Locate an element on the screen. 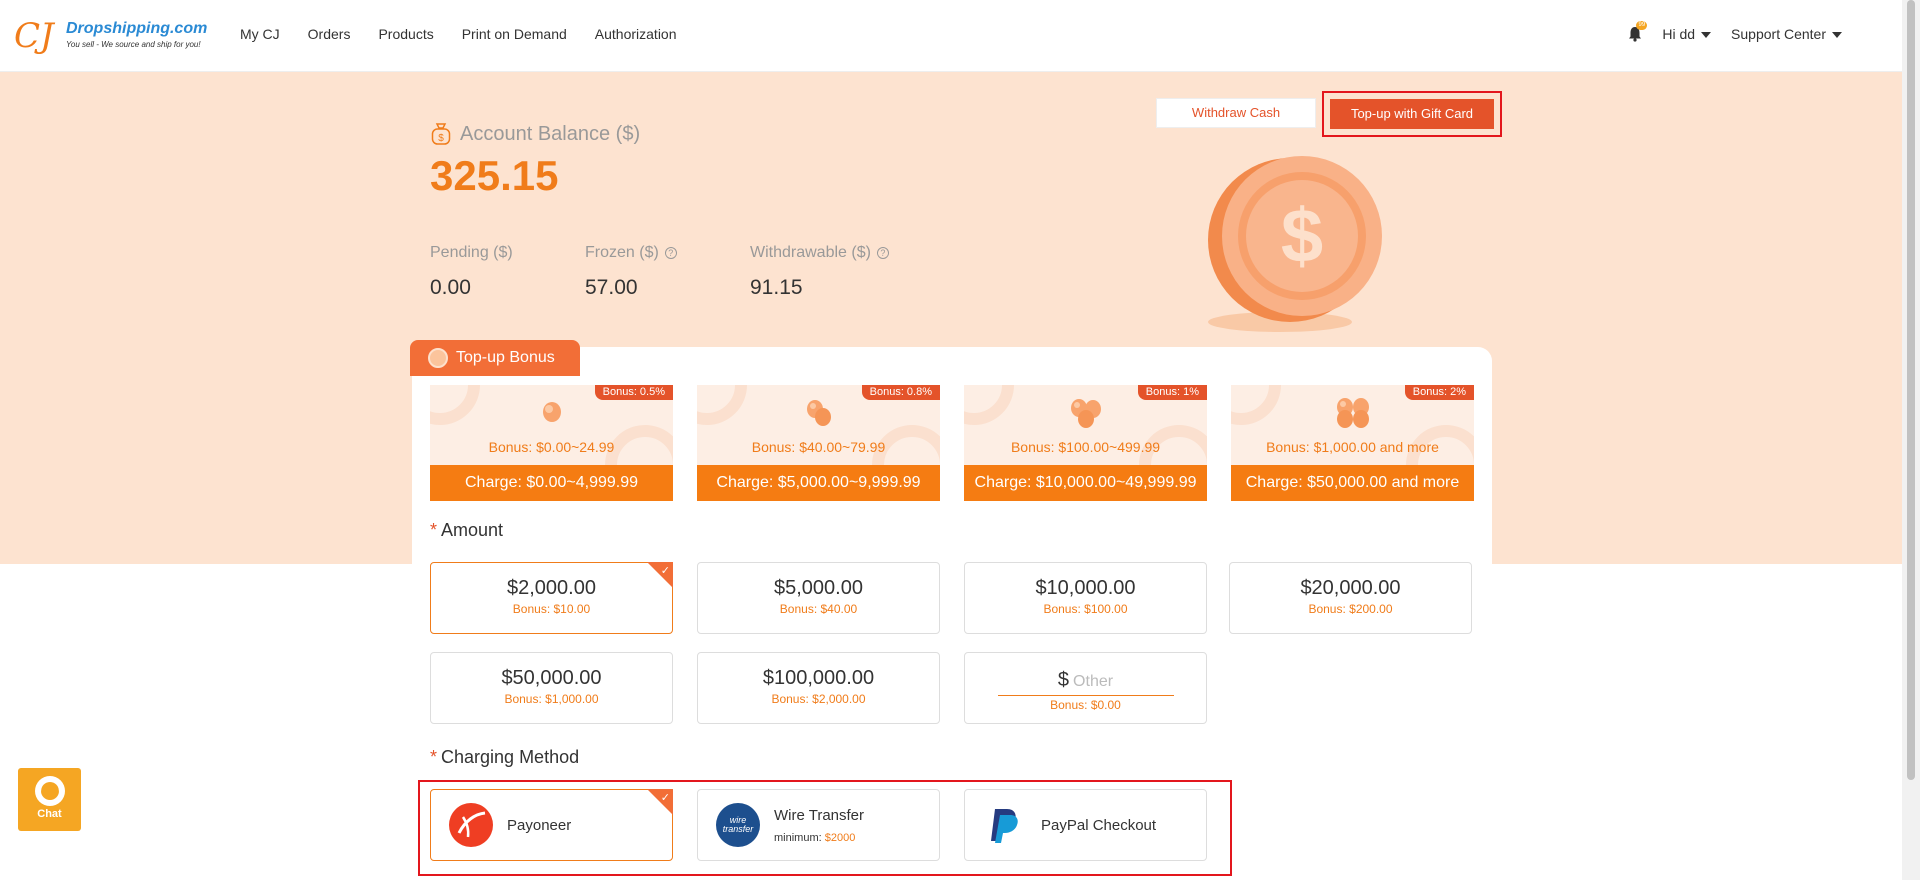 The width and height of the screenshot is (1920, 880). amount-option: $5,000.00 Bonus: $40.00 is located at coordinates (818, 598).